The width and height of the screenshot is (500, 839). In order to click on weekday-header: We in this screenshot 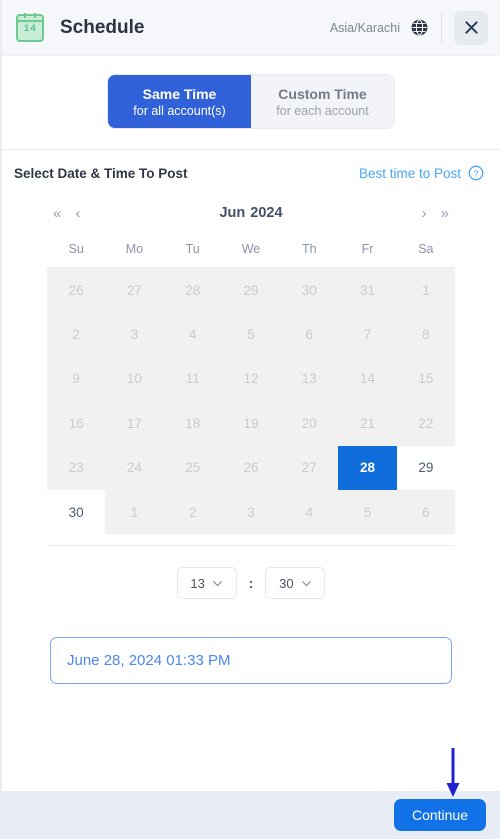, I will do `click(251, 249)`.